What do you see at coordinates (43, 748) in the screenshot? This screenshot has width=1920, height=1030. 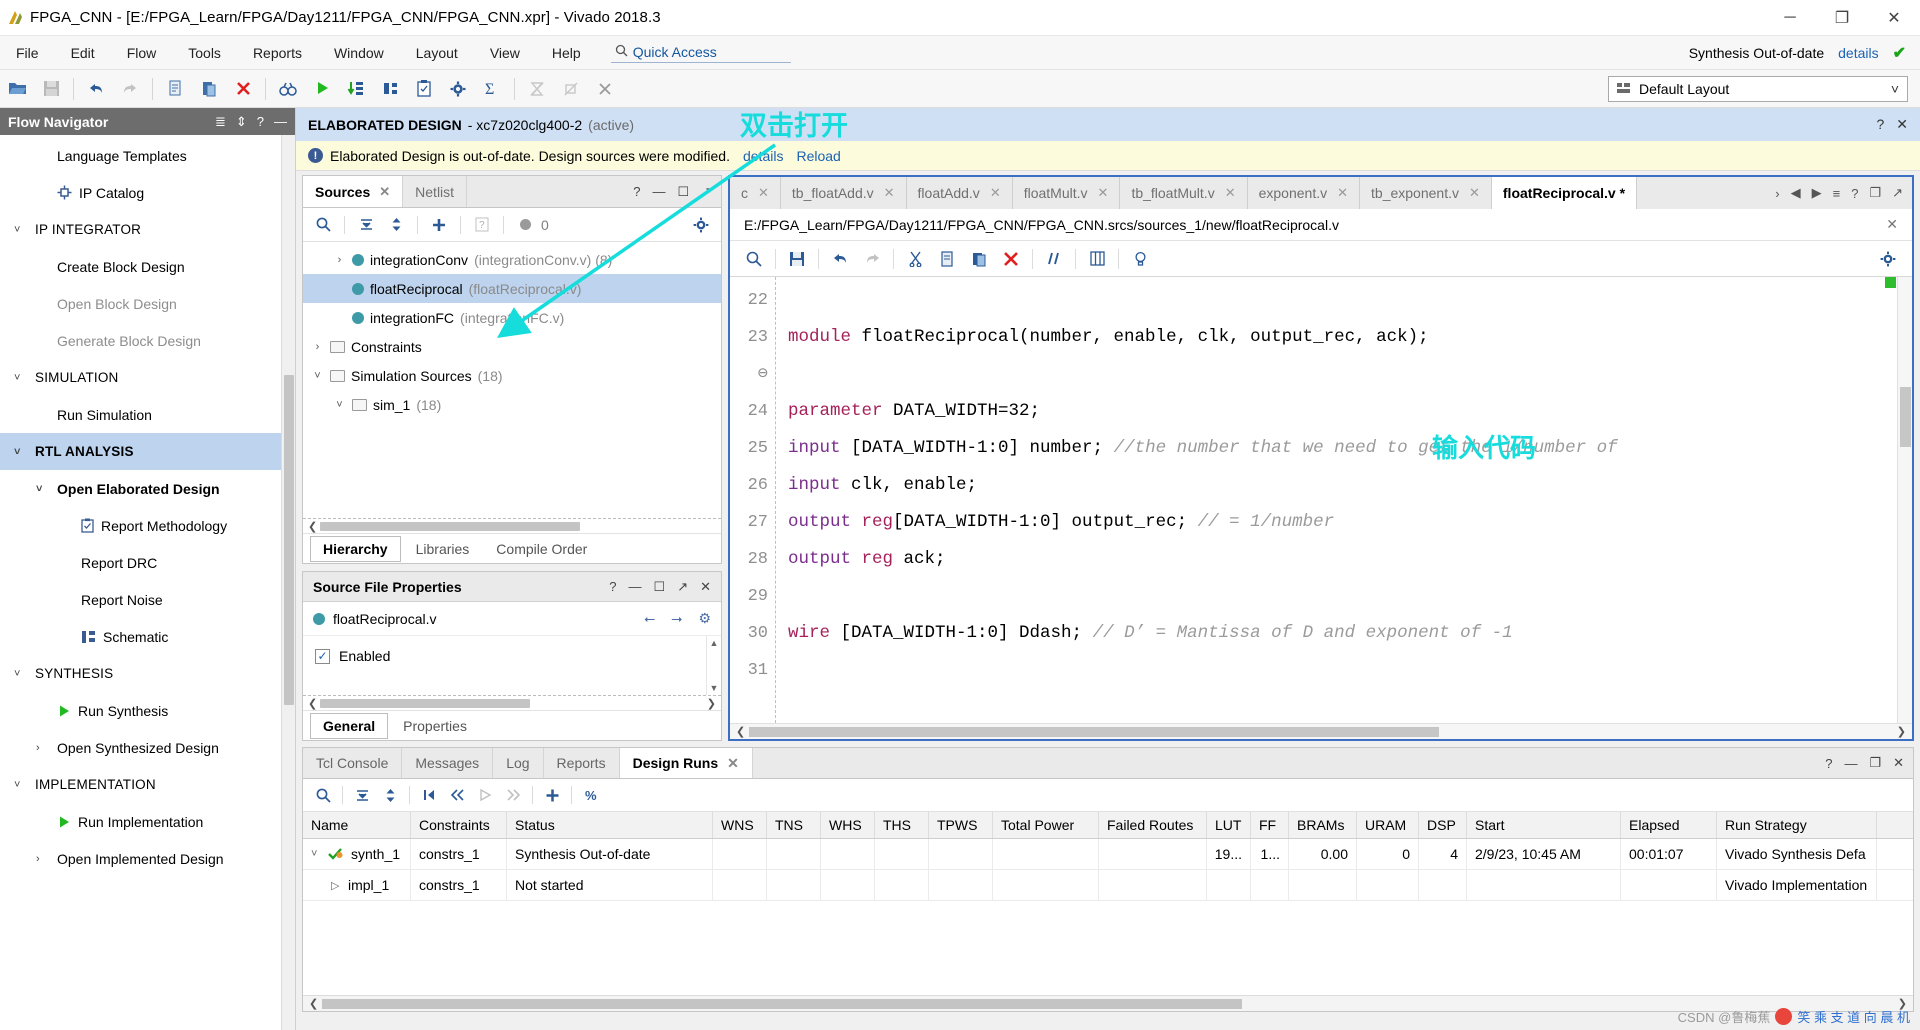 I see `chevron-icon: ›` at bounding box center [43, 748].